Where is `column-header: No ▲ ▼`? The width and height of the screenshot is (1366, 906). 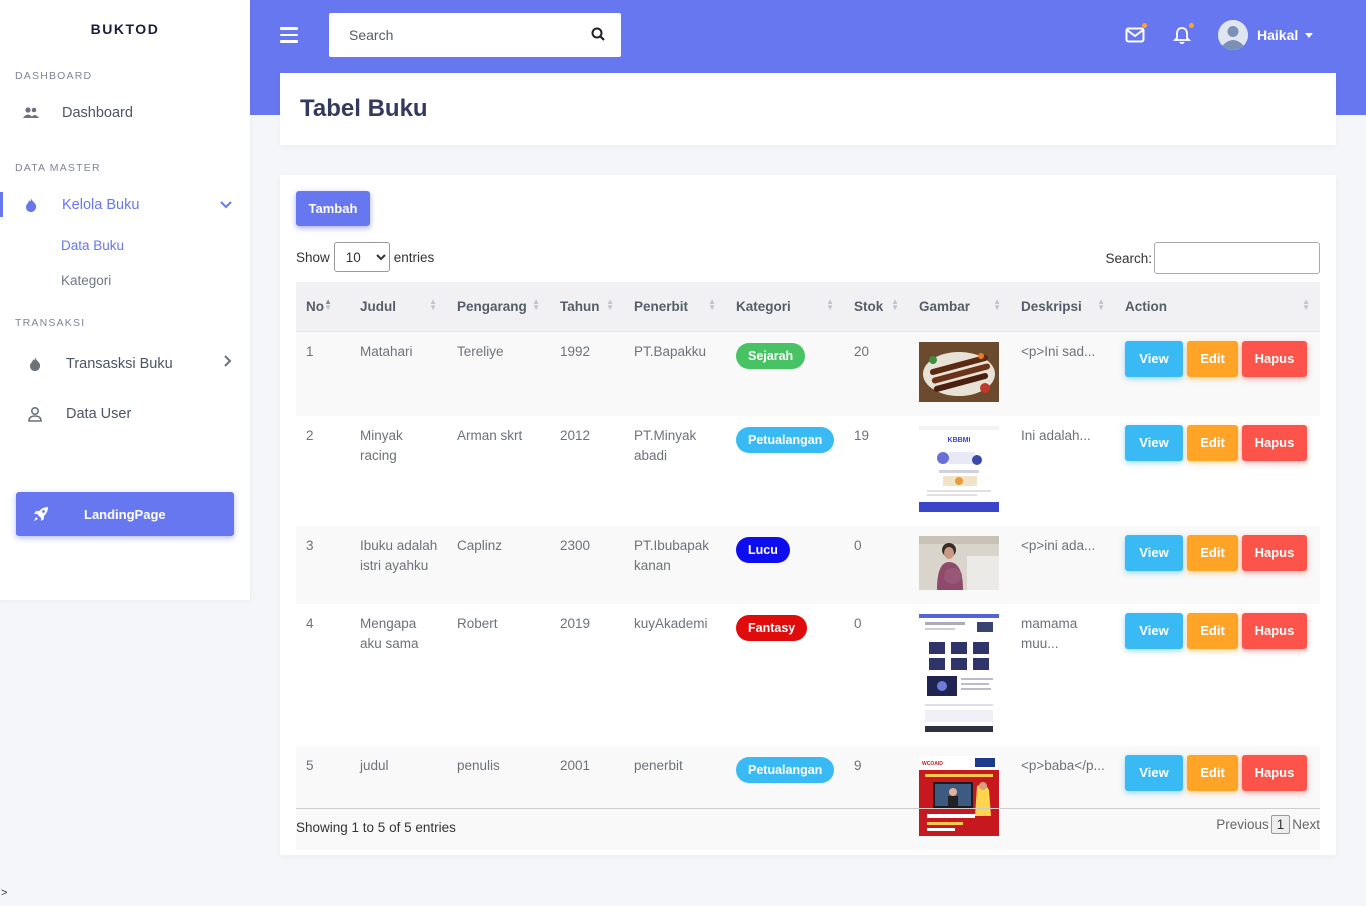 column-header: No ▲ ▼ is located at coordinates (323, 307).